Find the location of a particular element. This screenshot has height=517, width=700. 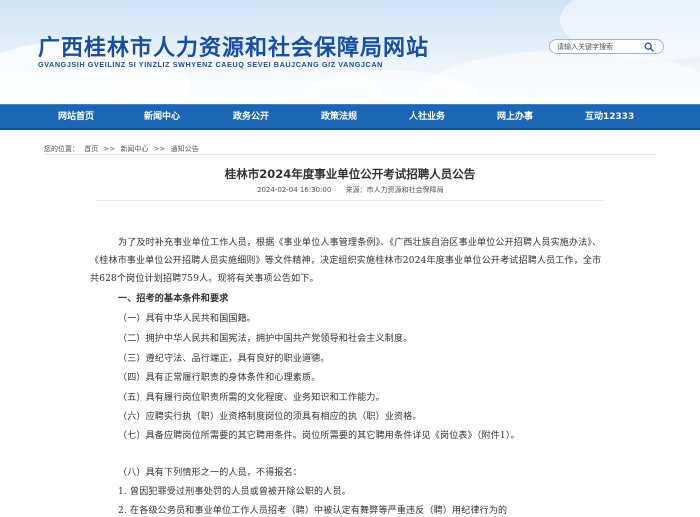

article-title: 桂林市2024年度事业单位公开考试招聘人员公告 is located at coordinates (350, 174).